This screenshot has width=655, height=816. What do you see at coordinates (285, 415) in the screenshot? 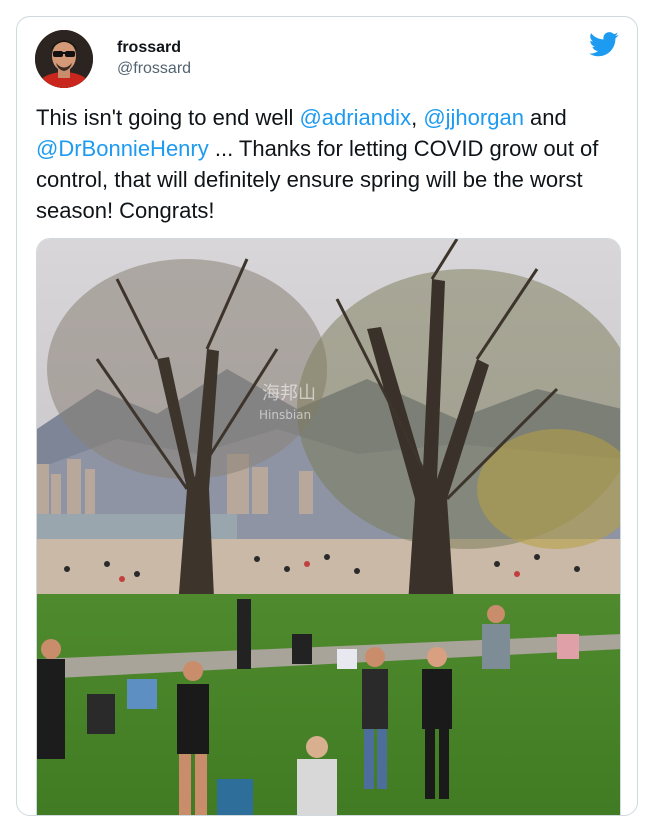
I see `watermark-en: Hinsbian` at bounding box center [285, 415].